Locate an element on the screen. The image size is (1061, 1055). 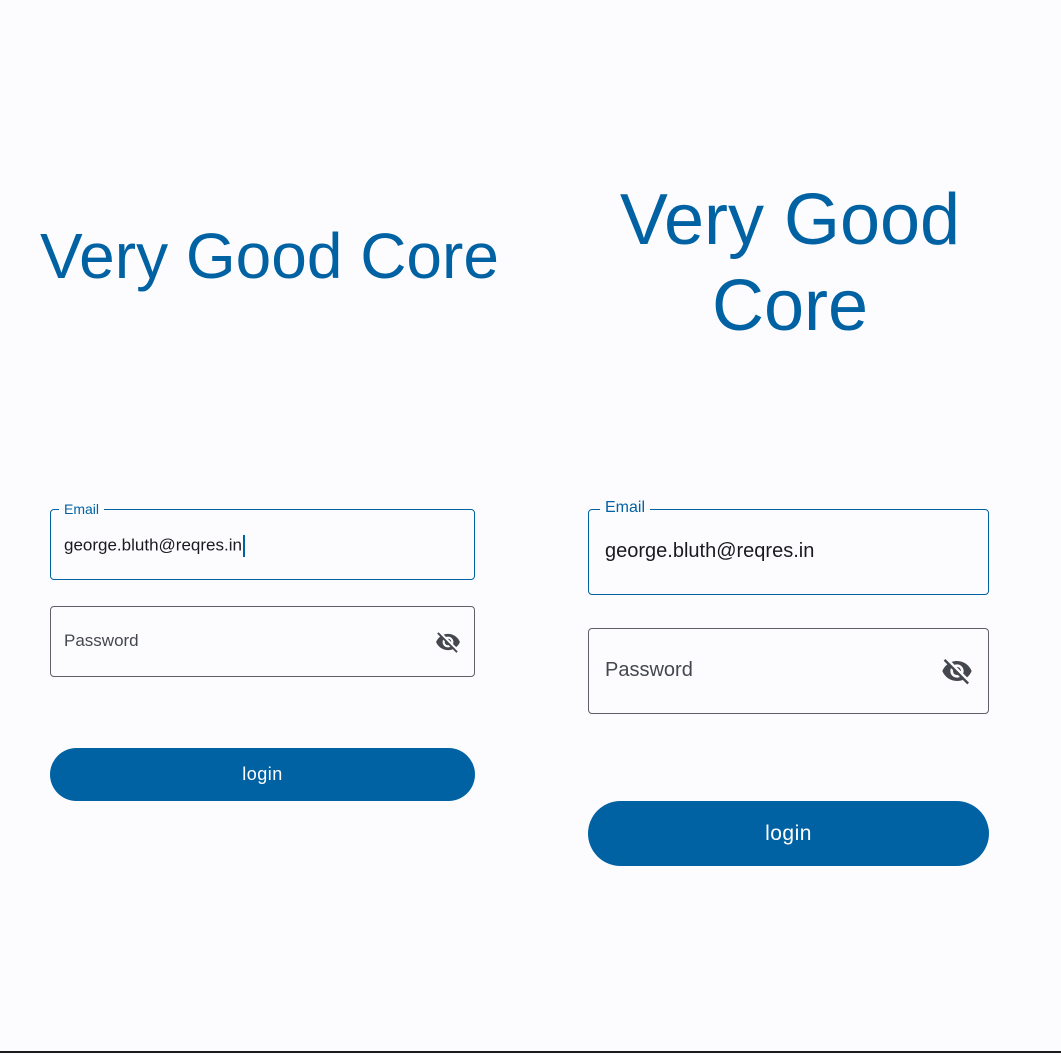
email-value: george.bluth@reqres.in is located at coordinates (153, 545).